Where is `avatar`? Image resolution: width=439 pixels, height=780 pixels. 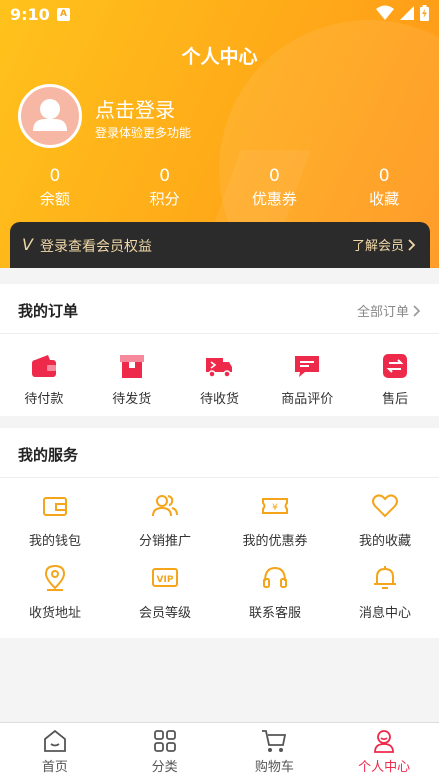
avatar is located at coordinates (50, 116).